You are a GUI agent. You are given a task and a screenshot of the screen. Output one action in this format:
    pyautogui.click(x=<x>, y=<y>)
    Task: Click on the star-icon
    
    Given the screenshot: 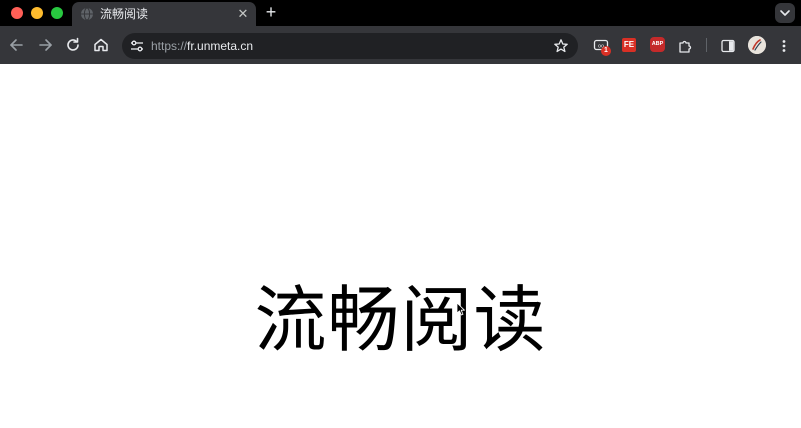 What is the action you would take?
    pyautogui.click(x=561, y=46)
    